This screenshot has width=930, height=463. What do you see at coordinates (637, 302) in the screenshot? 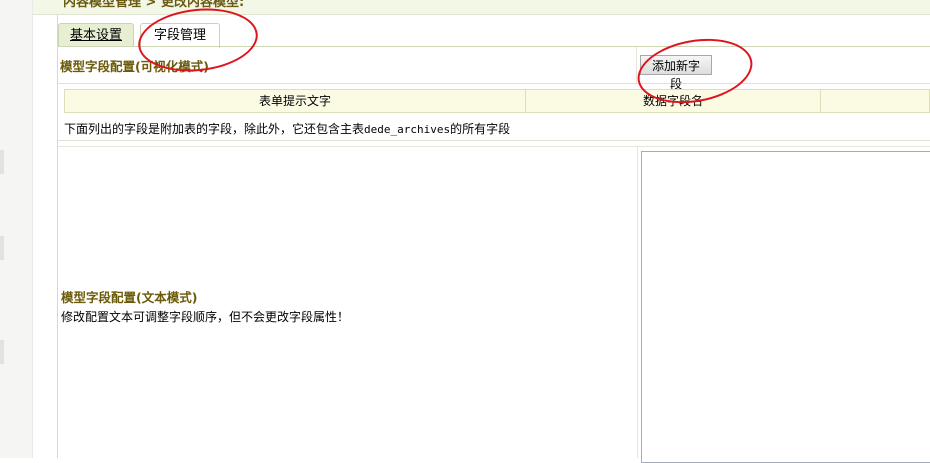
I see `text-mode-divider` at bounding box center [637, 302].